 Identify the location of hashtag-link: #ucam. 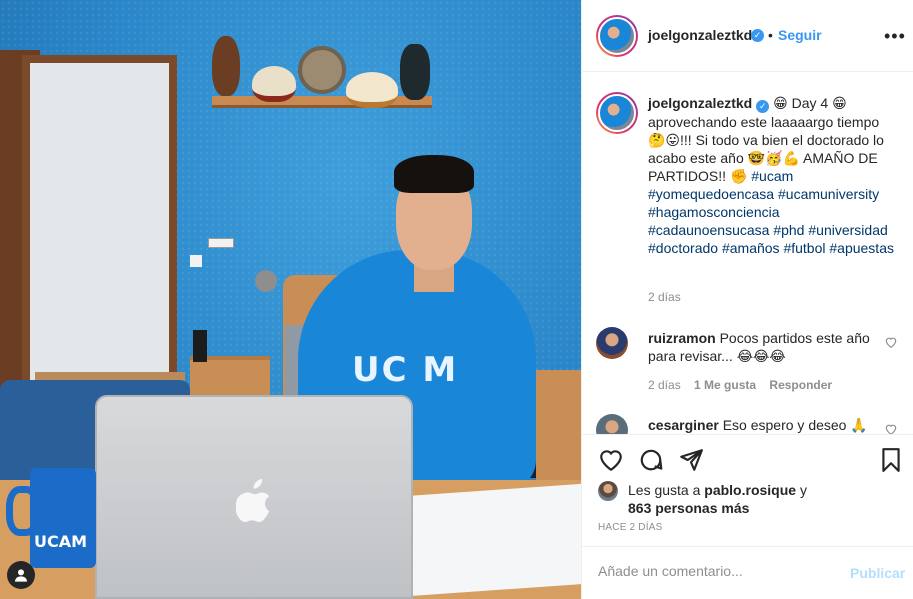
(772, 176).